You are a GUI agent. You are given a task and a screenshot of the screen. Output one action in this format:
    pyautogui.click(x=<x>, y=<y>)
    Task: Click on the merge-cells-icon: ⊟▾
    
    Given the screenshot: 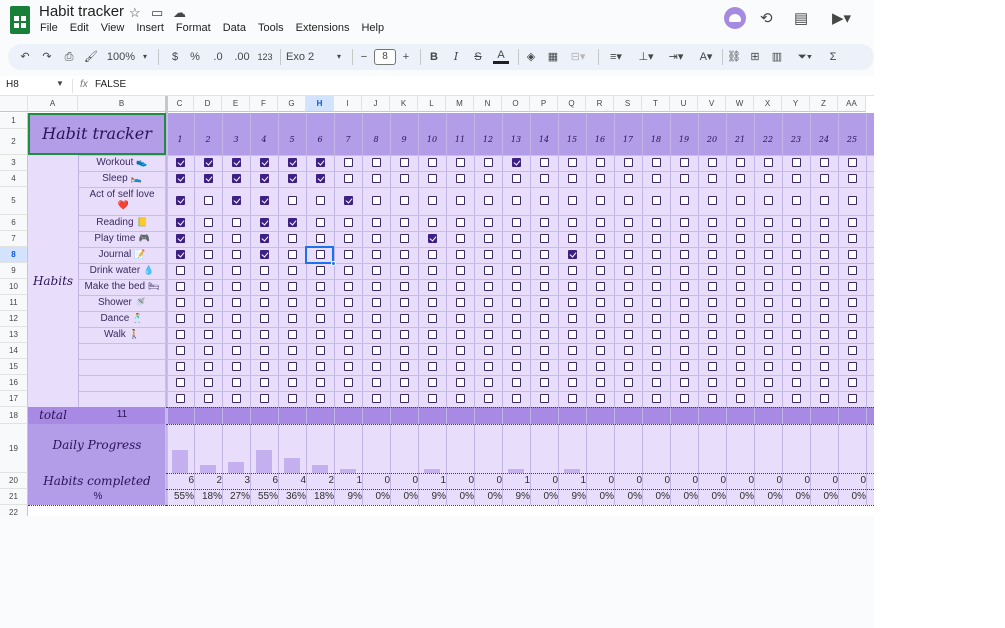 What is the action you would take?
    pyautogui.click(x=578, y=57)
    